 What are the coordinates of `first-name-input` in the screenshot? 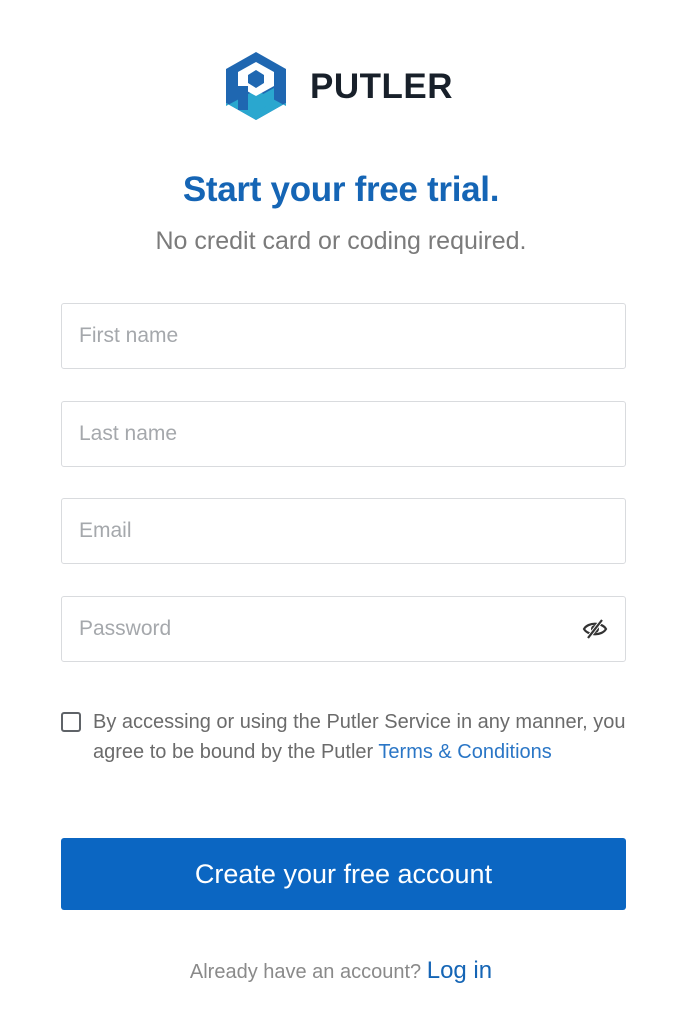 It's located at (343, 336).